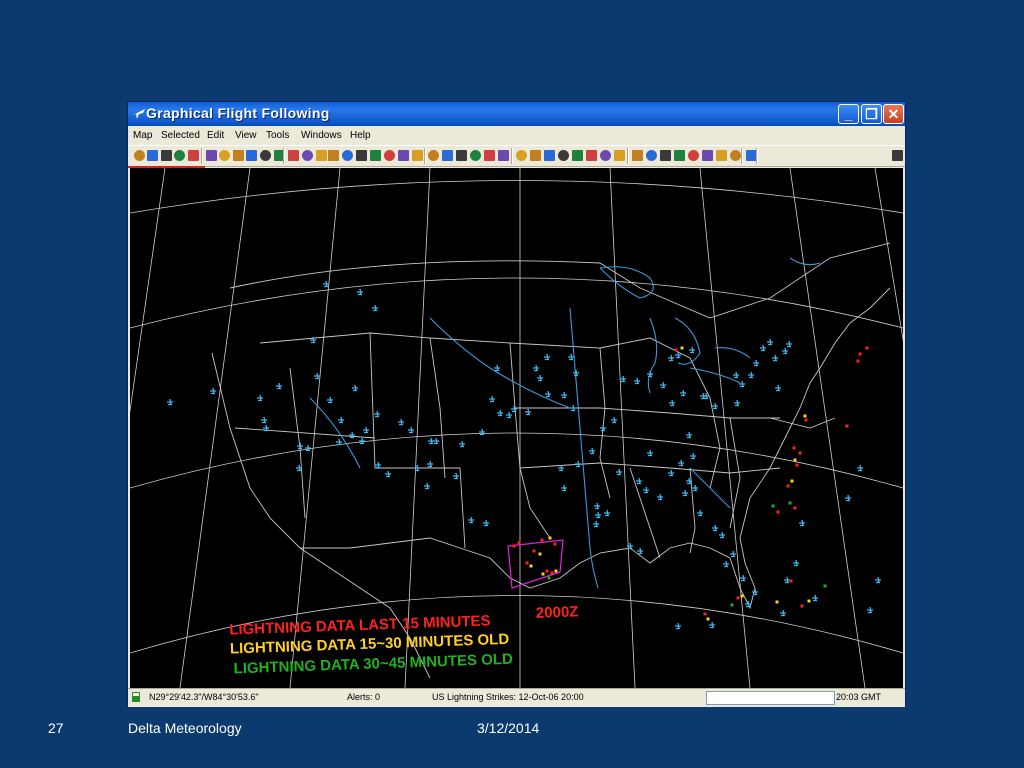  What do you see at coordinates (246, 135) in the screenshot?
I see `menu-view: View` at bounding box center [246, 135].